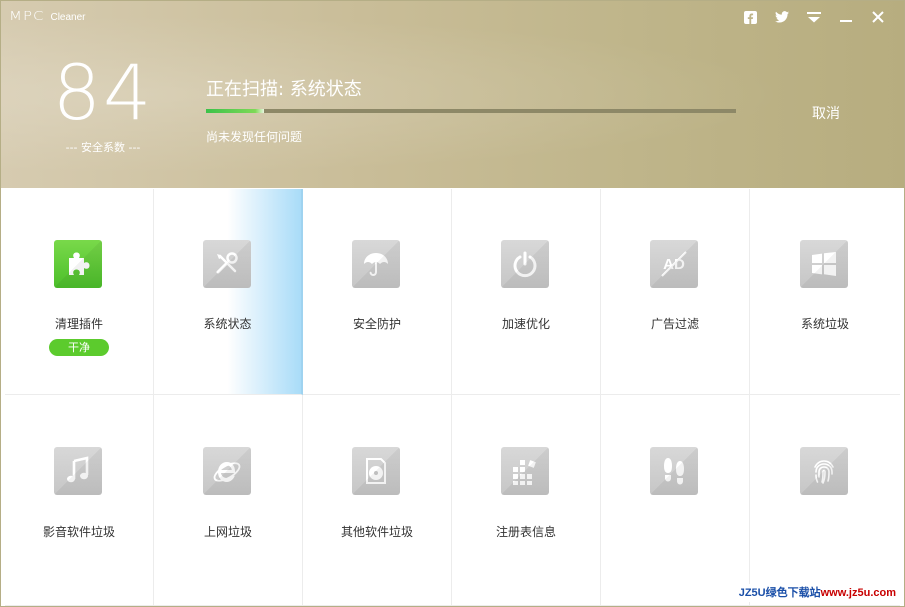  Describe the element at coordinates (824, 471) in the screenshot. I see `fingerprint-icon` at that location.